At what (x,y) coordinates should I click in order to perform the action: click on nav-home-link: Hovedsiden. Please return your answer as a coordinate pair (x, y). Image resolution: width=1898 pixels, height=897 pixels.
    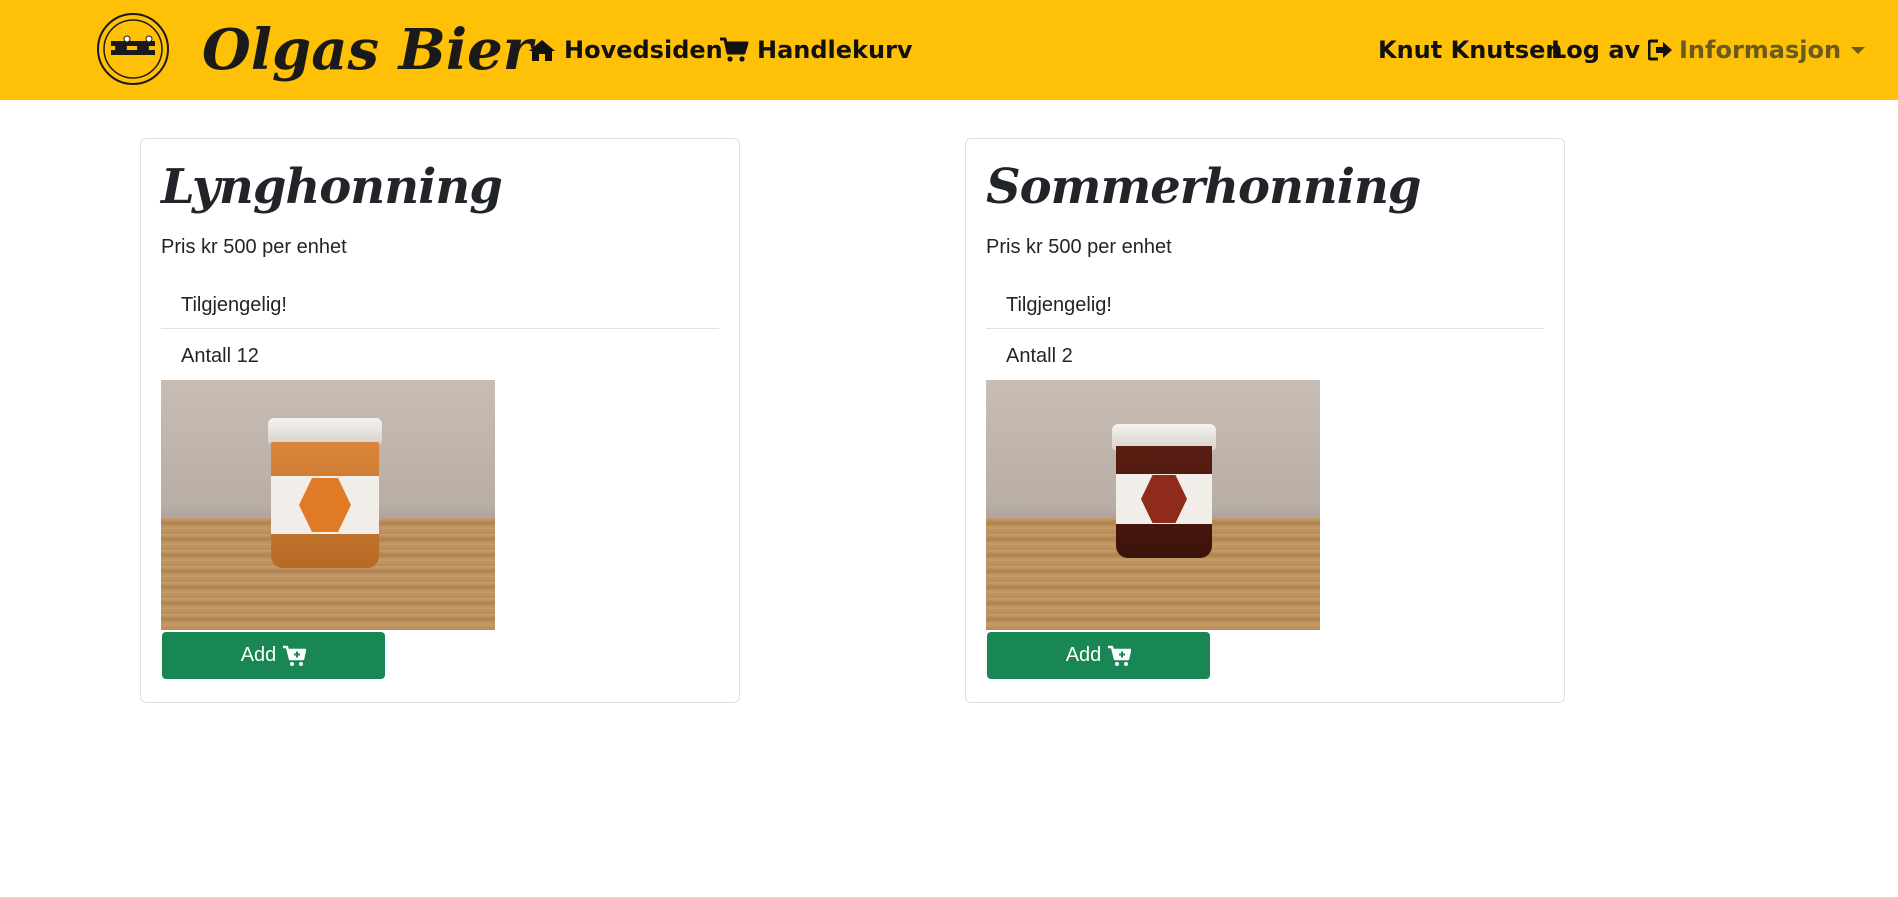
    Looking at the image, I should click on (625, 50).